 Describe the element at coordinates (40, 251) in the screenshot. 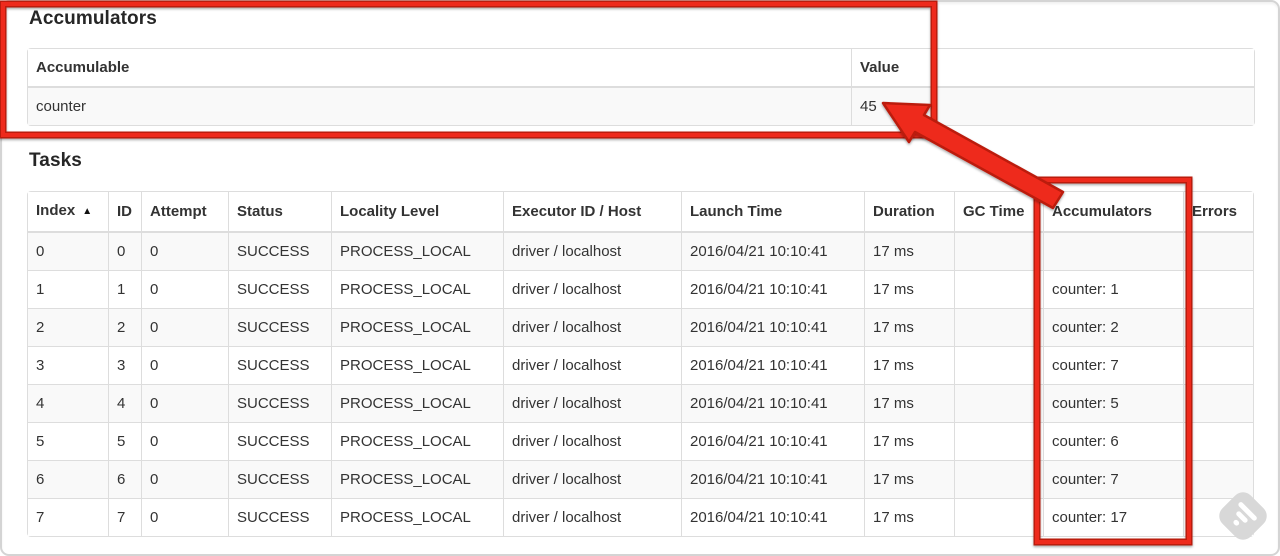

I see `cell-index: 0` at that location.